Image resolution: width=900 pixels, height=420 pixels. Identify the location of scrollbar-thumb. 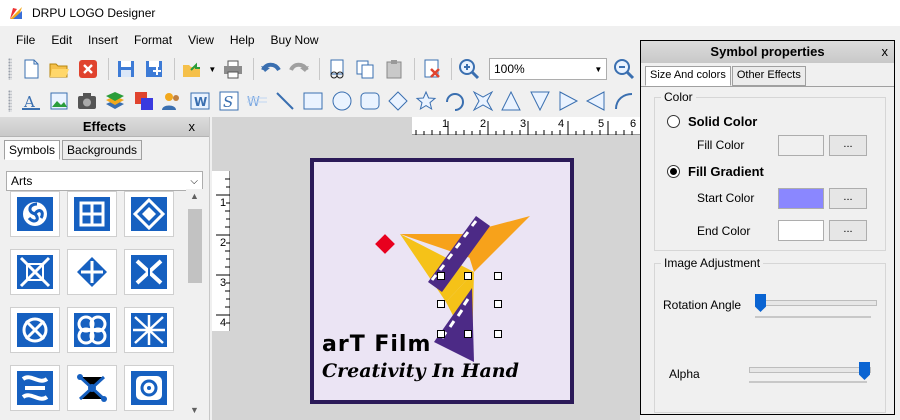
(195, 246).